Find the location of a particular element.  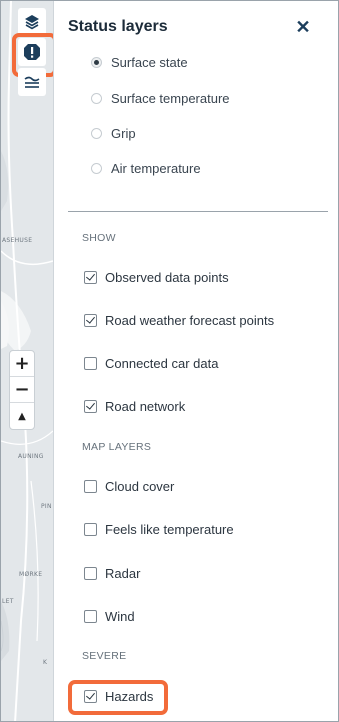

map-label: ASEHUSE is located at coordinates (17, 240).